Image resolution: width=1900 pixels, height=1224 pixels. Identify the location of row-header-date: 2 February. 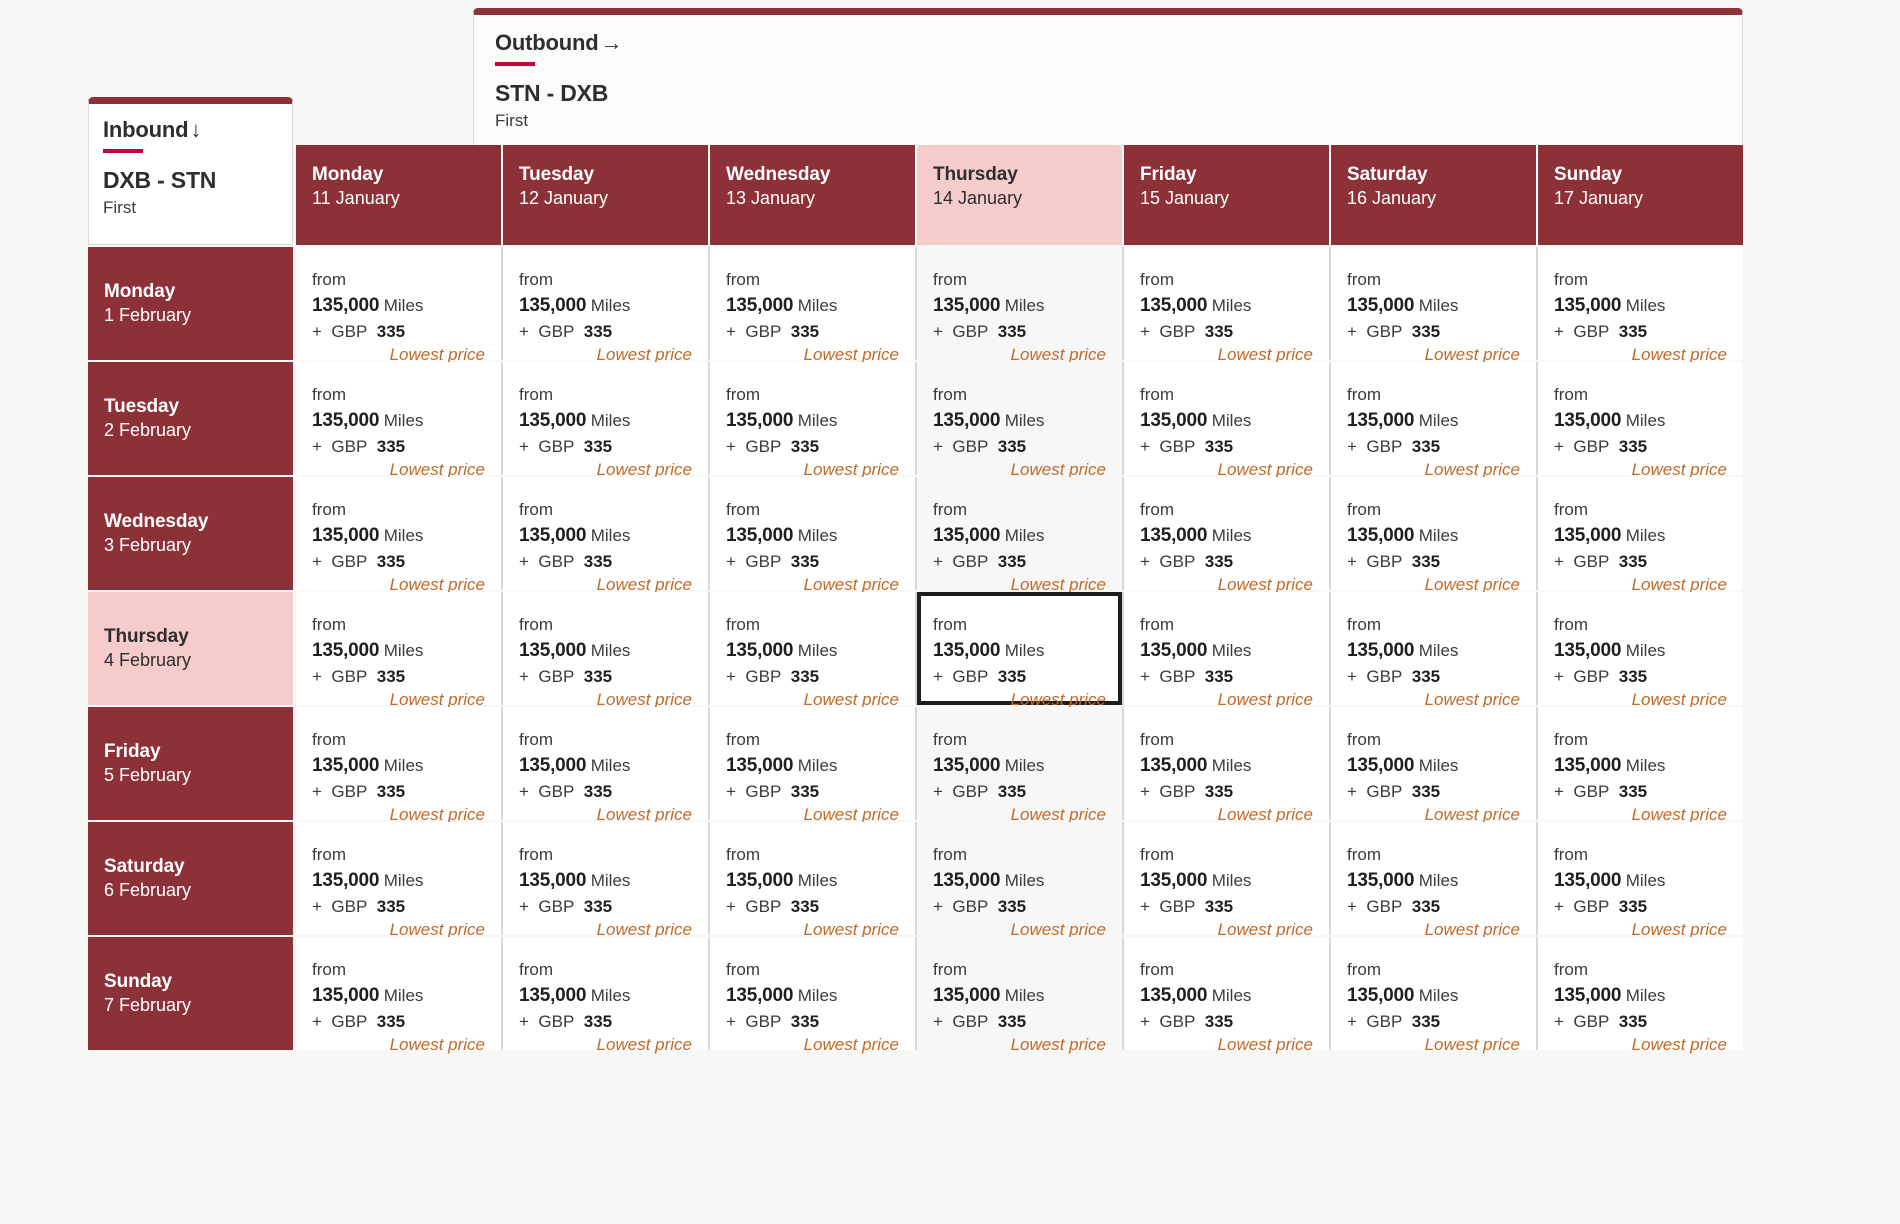
(148, 429).